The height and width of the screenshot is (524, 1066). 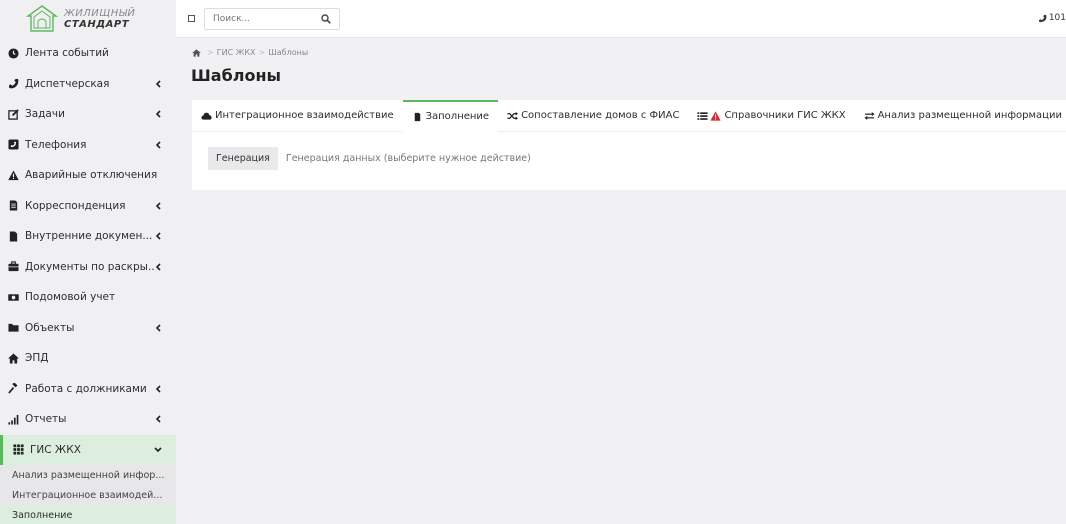 What do you see at coordinates (191, 18) in the screenshot?
I see `menu-toggle-icon` at bounding box center [191, 18].